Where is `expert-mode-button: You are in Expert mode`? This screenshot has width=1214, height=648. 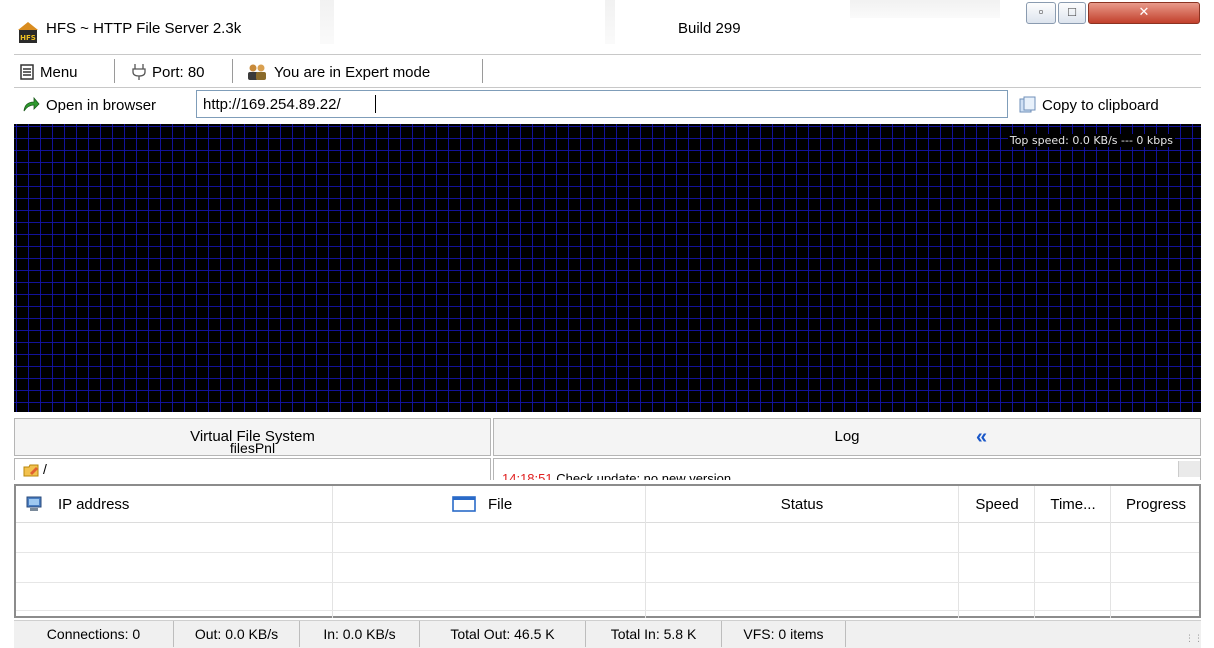
expert-mode-button: You are in Expert mode is located at coordinates (338, 72).